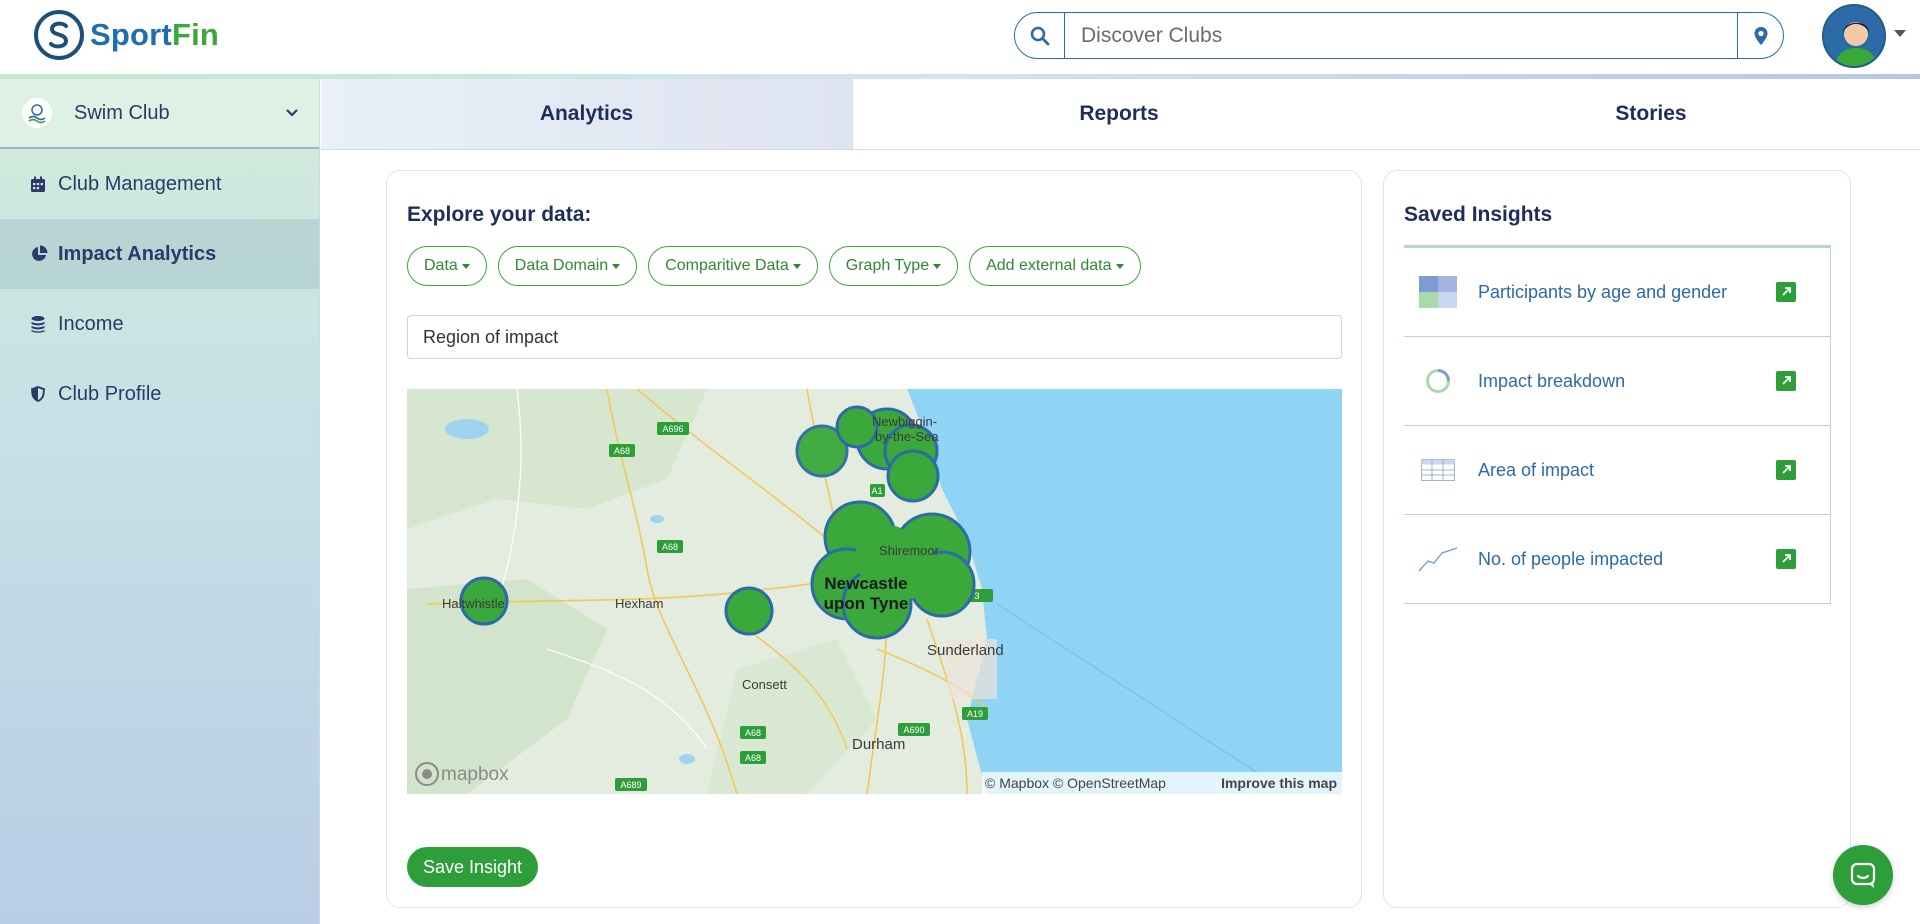 Image resolution: width=1920 pixels, height=924 pixels. I want to click on explore-title: Explore your data:, so click(499, 214).